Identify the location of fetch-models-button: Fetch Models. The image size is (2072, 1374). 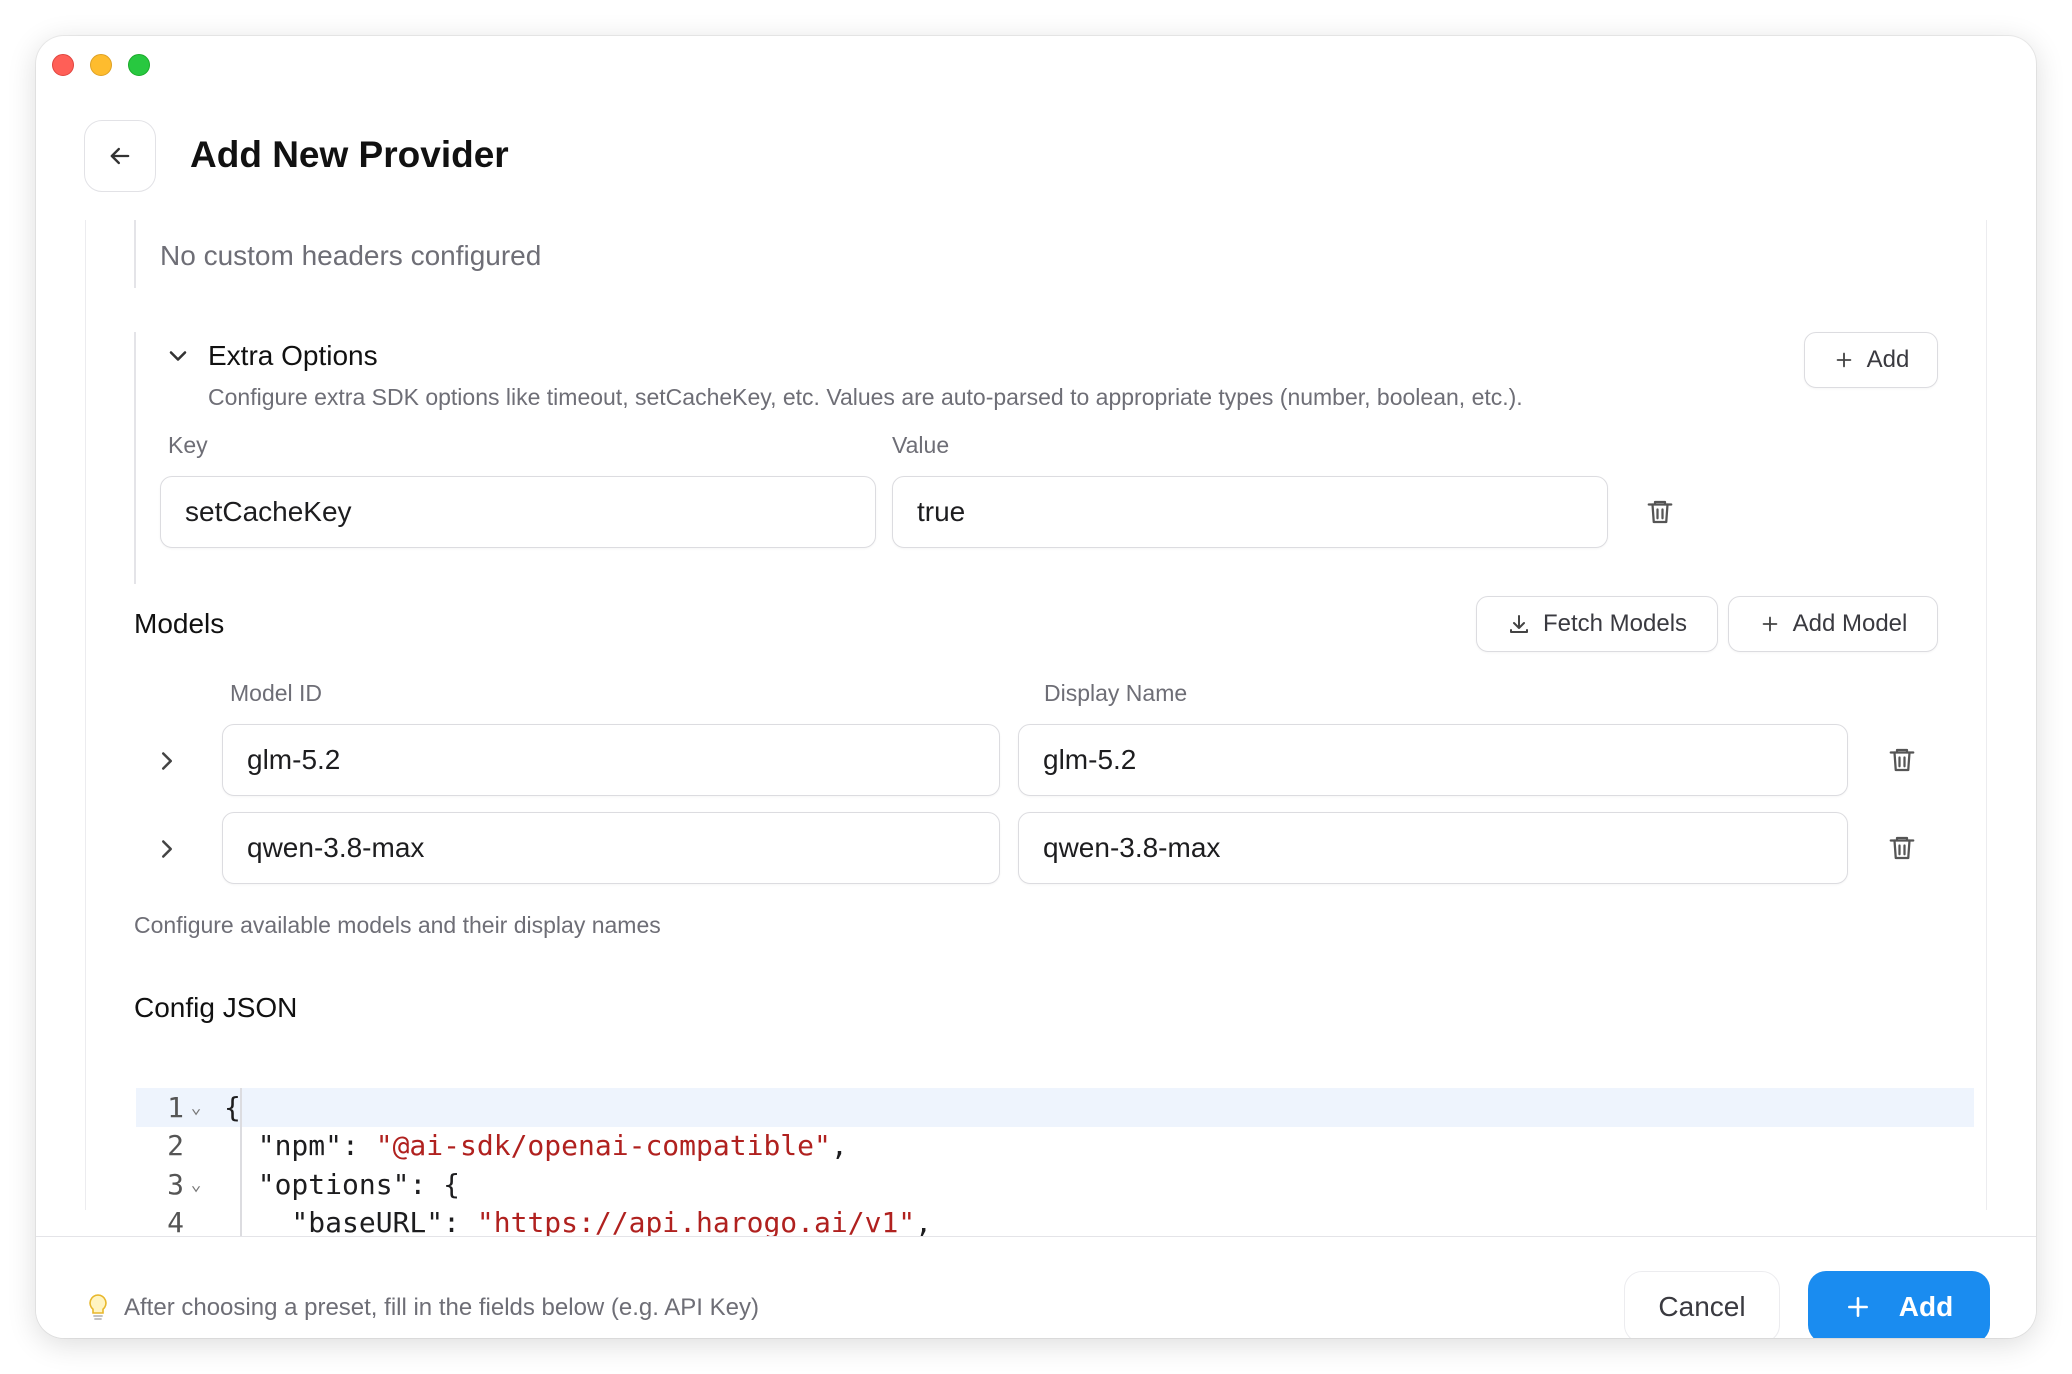
(1597, 624).